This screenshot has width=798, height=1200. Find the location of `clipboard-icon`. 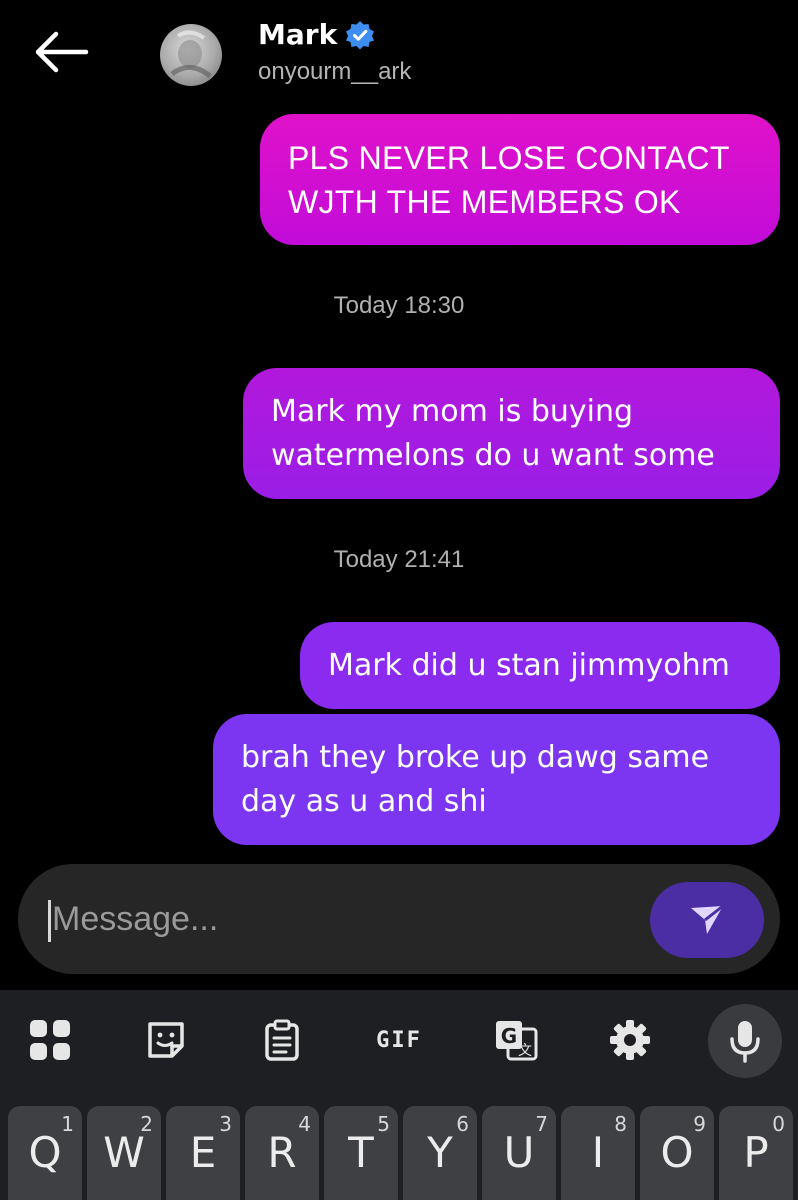

clipboard-icon is located at coordinates (282, 1040).